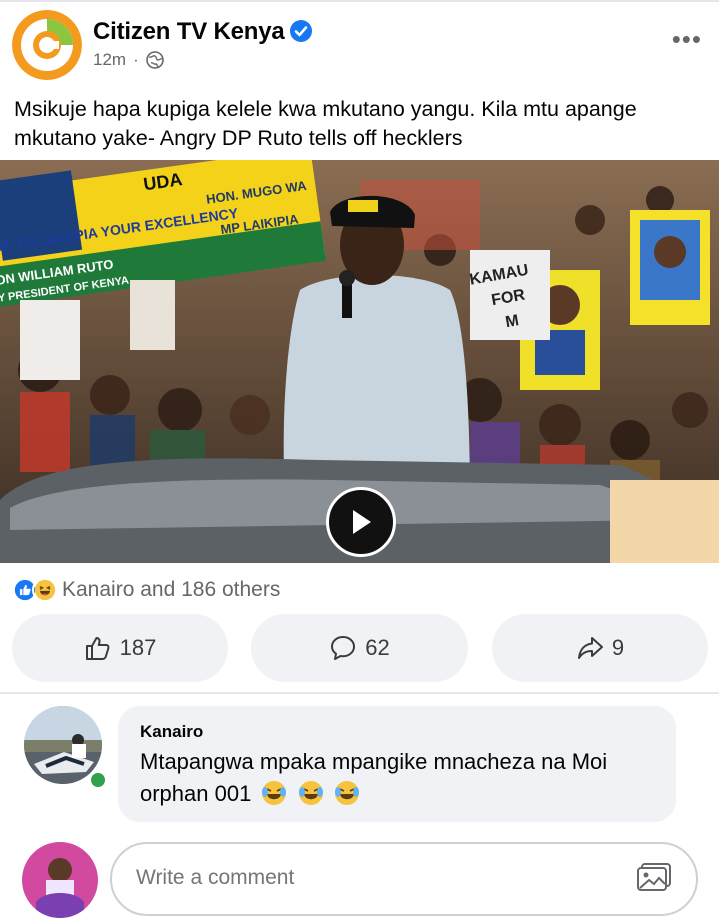 The image size is (719, 918). What do you see at coordinates (377, 647) in the screenshot?
I see `comment-count: 62` at bounding box center [377, 647].